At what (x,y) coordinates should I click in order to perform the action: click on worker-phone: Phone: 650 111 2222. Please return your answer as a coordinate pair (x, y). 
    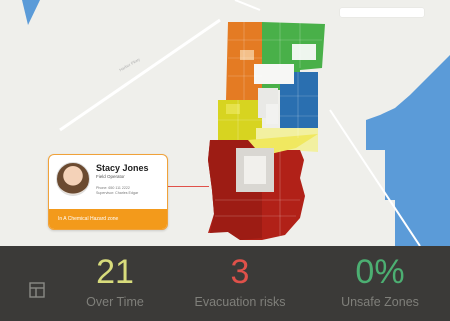
    Looking at the image, I should click on (113, 188).